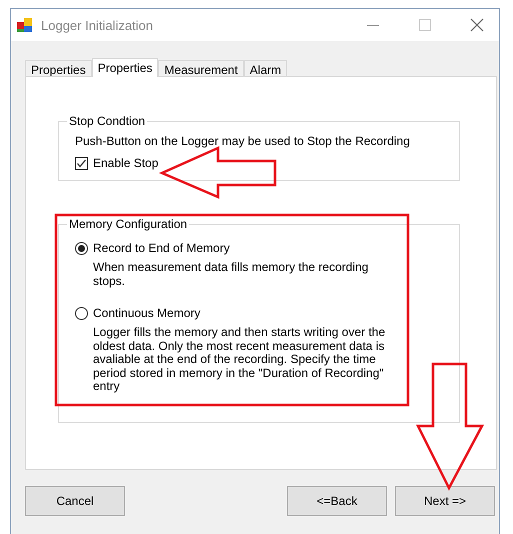 The width and height of the screenshot is (513, 534). I want to click on group-title: Memory Configuration, so click(128, 224).